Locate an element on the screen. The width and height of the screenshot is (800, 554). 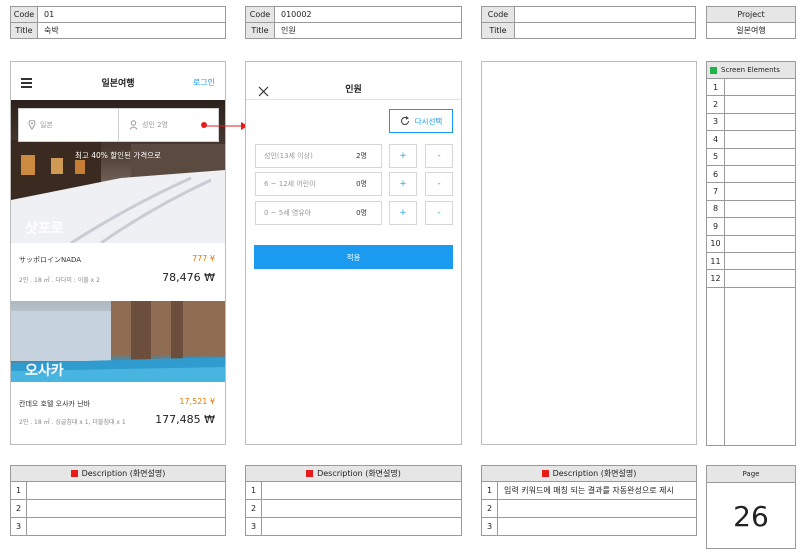
login-link: 로그인 is located at coordinates (204, 82).